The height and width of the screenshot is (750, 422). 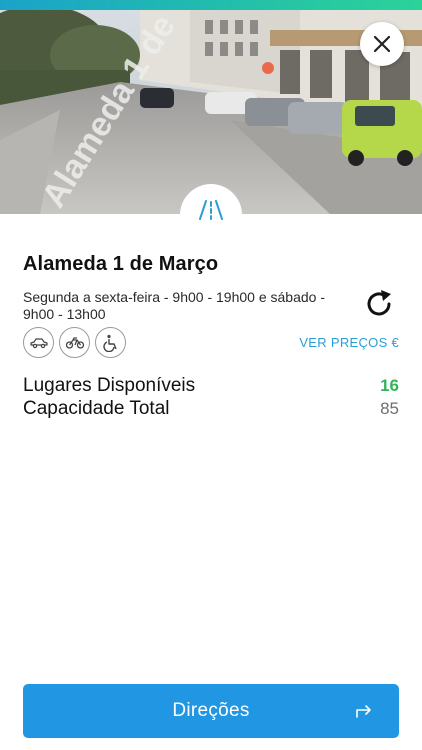 What do you see at coordinates (389, 385) in the screenshot?
I see `available-spots-value: 16` at bounding box center [389, 385].